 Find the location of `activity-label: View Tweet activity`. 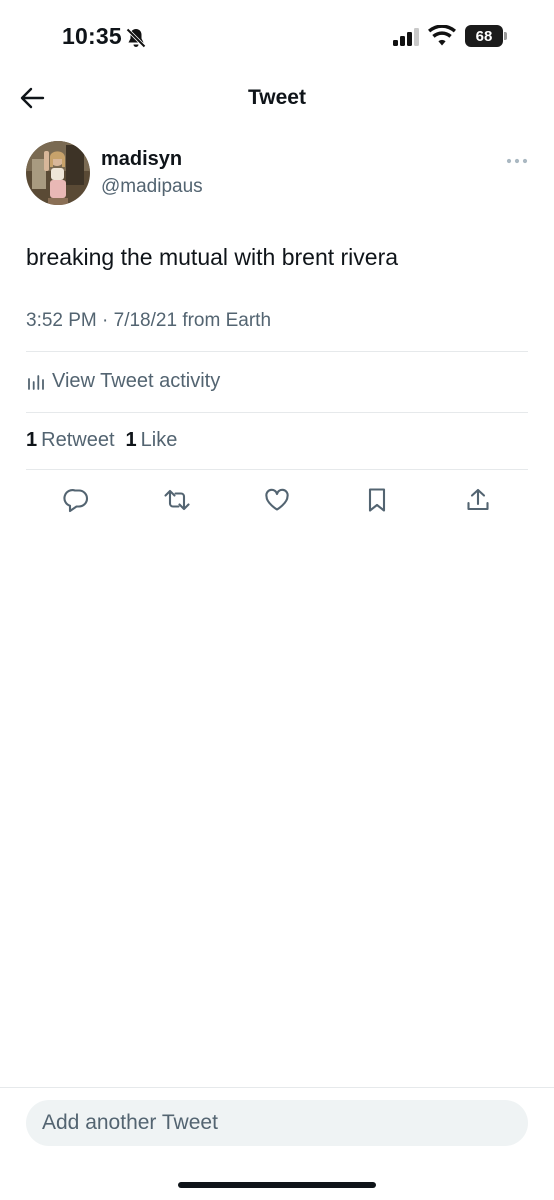

activity-label: View Tweet activity is located at coordinates (136, 380).